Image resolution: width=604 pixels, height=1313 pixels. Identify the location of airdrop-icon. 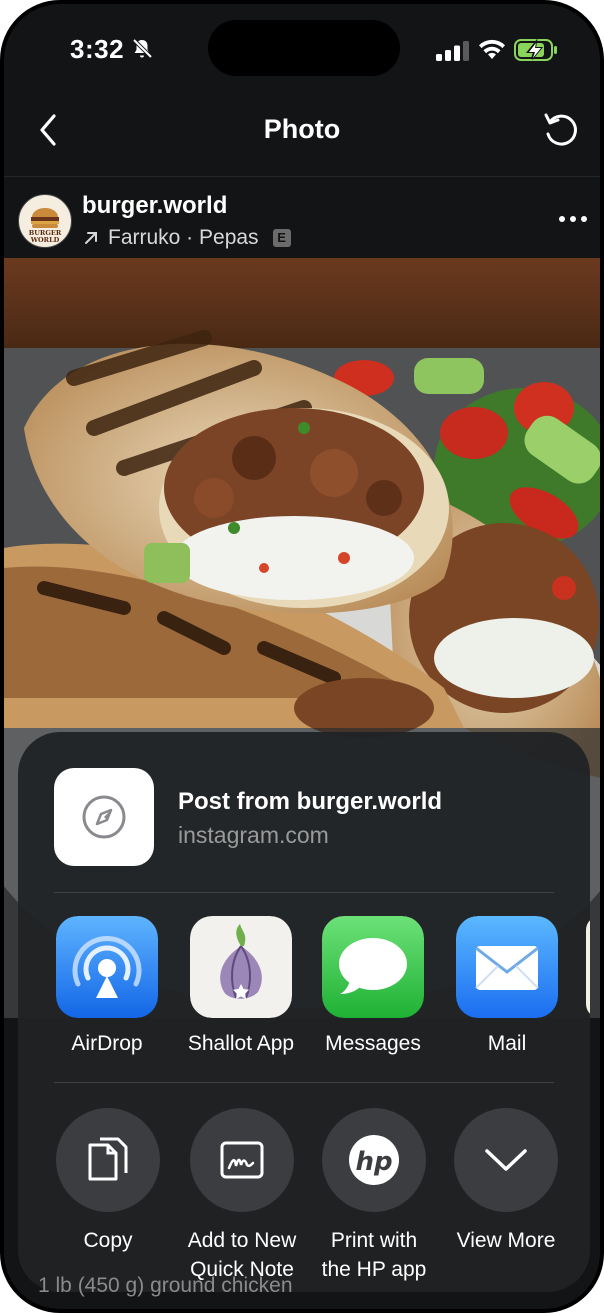
(107, 967).